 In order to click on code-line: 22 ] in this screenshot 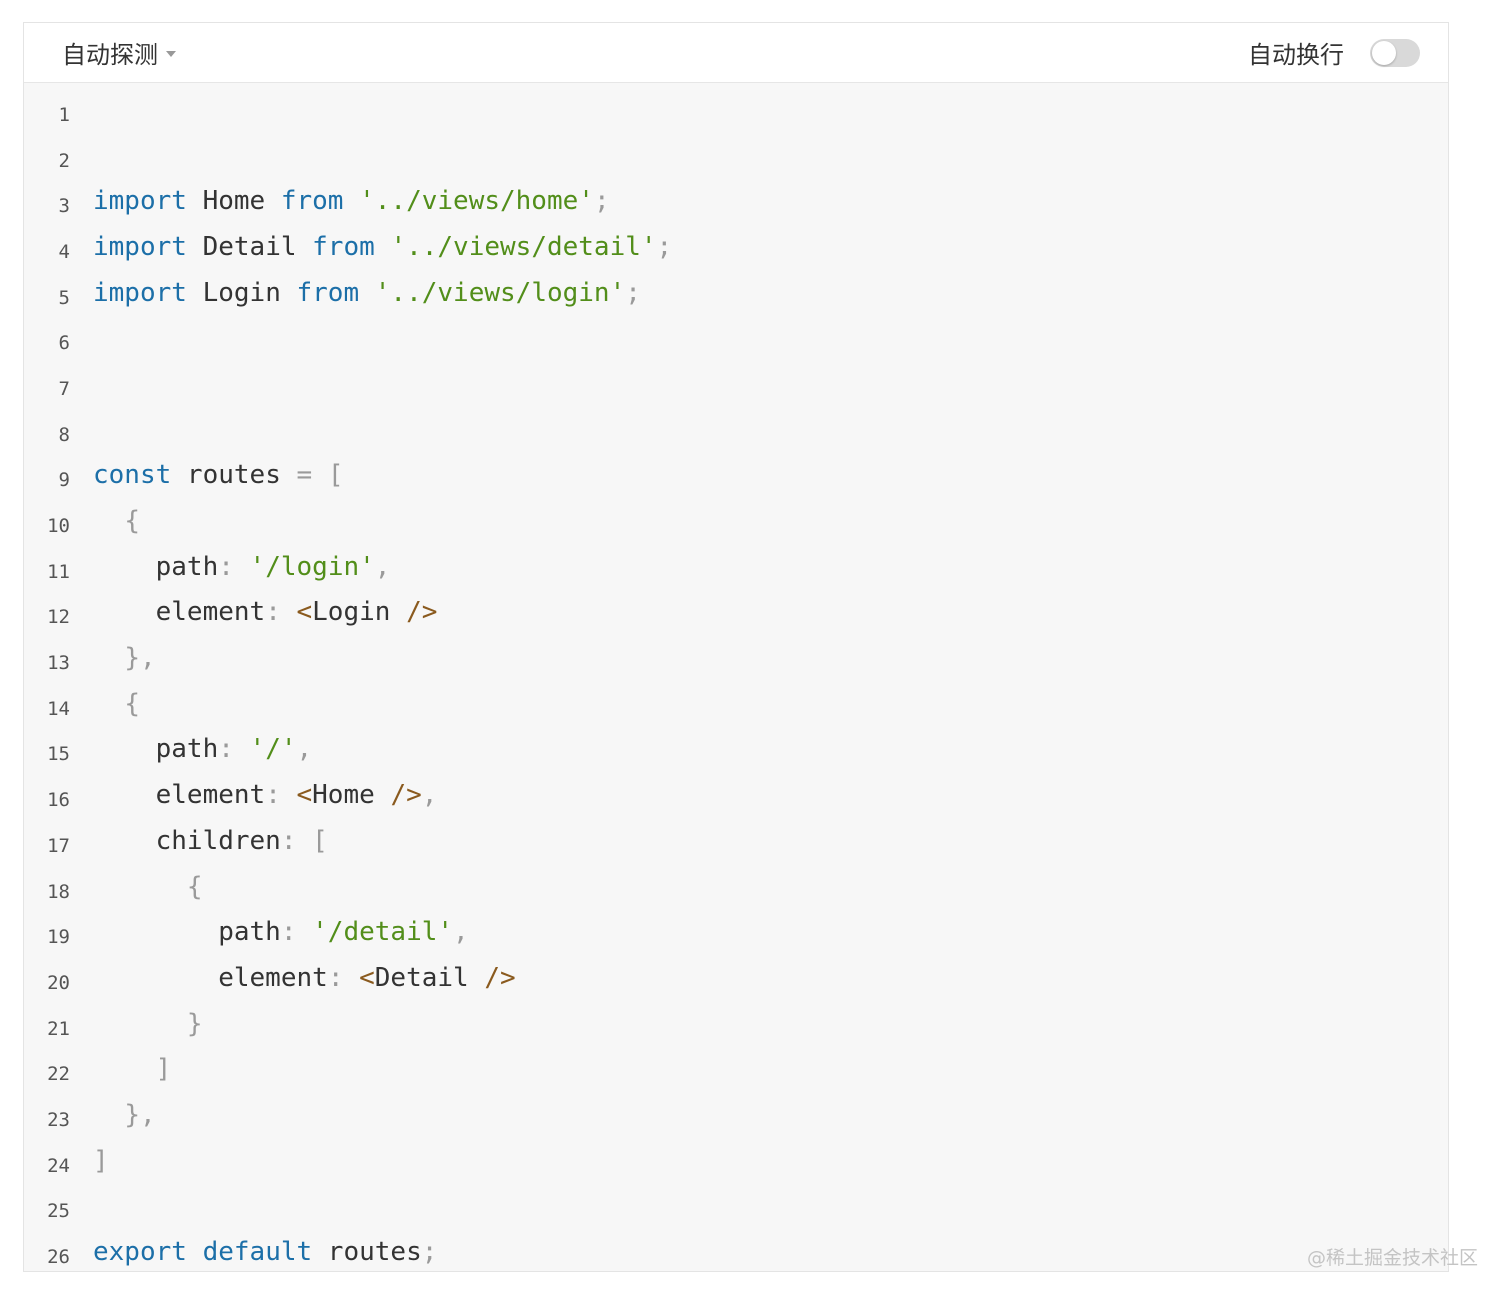, I will do `click(736, 1069)`.